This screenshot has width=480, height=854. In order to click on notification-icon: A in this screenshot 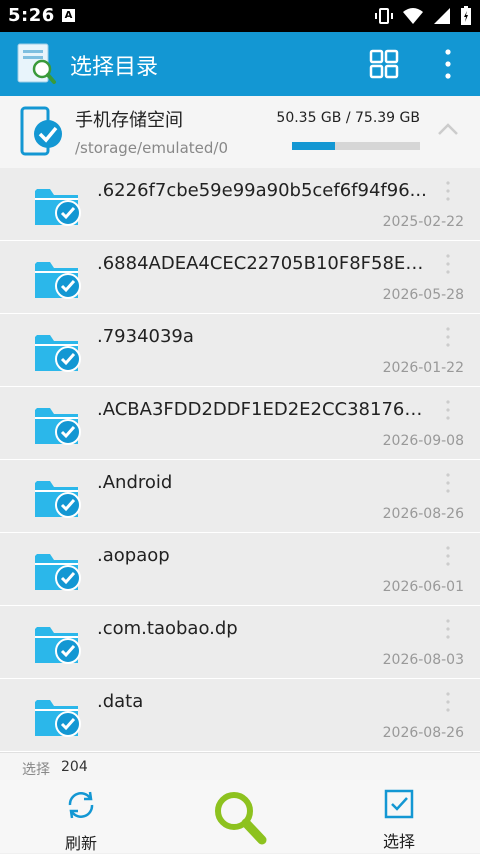, I will do `click(68, 15)`.